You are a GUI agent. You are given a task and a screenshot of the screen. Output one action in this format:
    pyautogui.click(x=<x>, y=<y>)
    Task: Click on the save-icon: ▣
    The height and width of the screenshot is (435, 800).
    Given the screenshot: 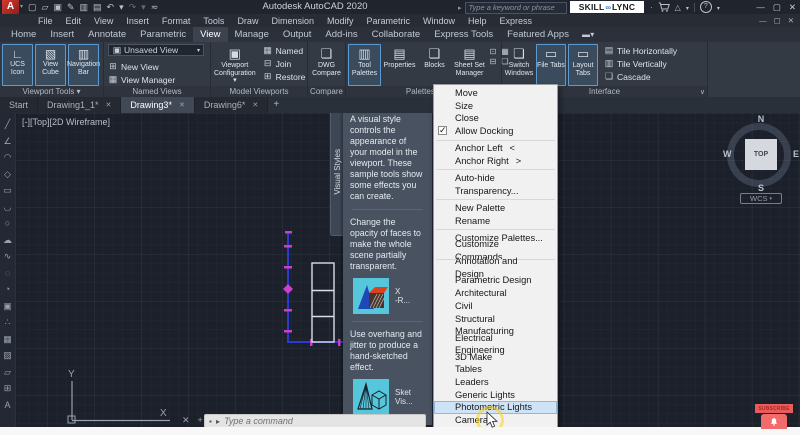 What is the action you would take?
    pyautogui.click(x=57, y=7)
    